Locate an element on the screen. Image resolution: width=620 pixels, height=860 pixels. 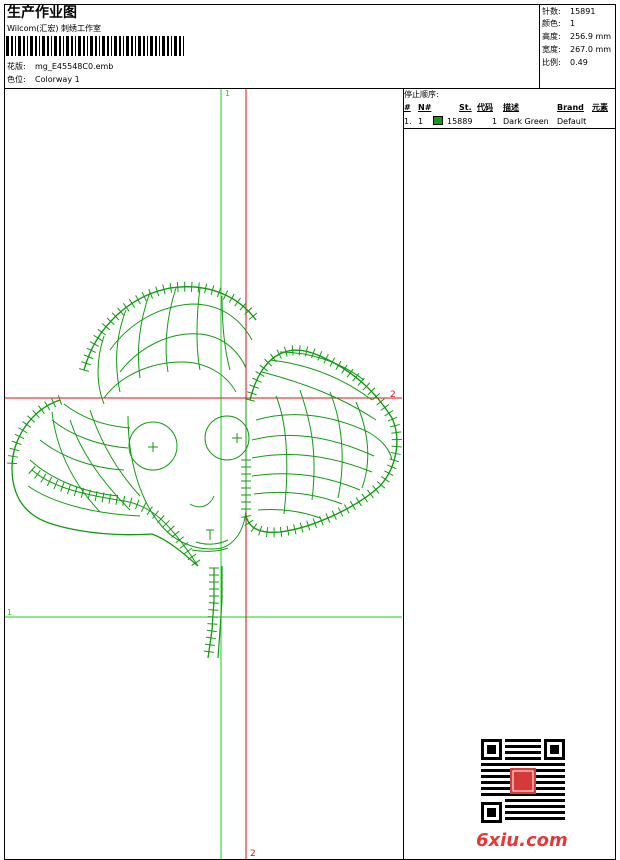
hair-left is located at coordinates (105, 483).